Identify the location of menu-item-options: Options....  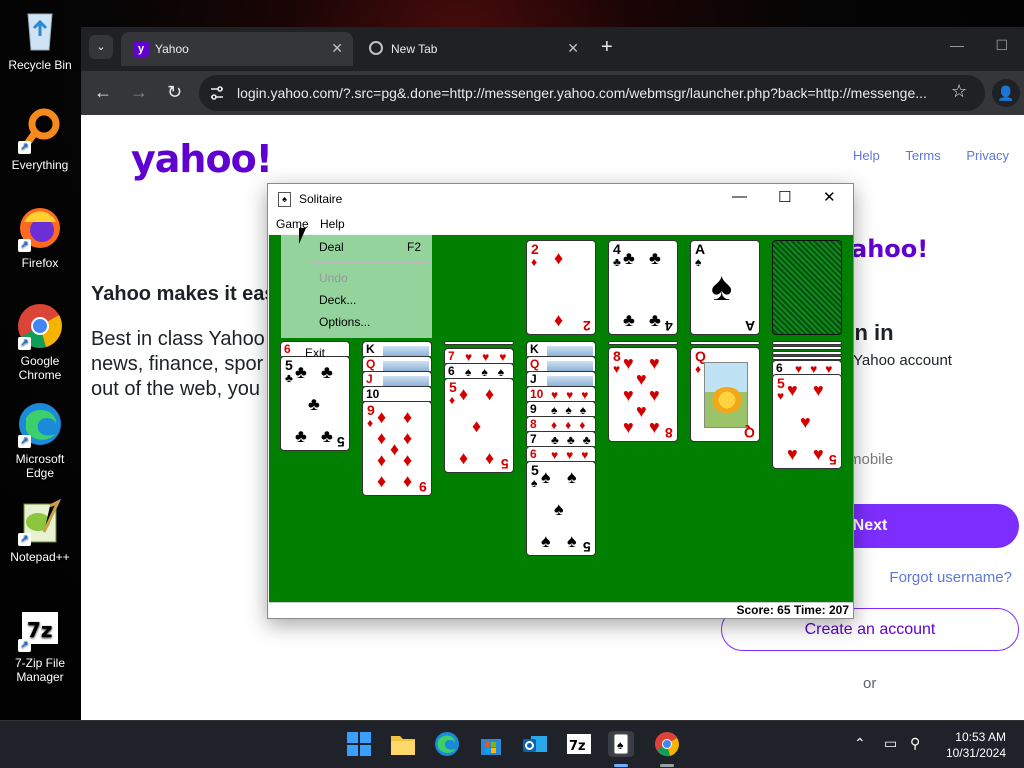
(344, 322).